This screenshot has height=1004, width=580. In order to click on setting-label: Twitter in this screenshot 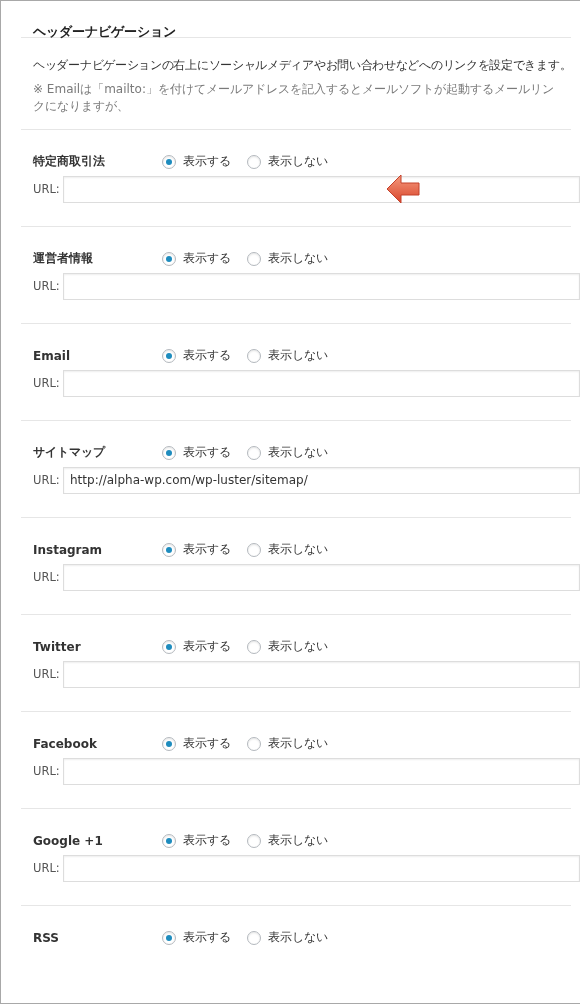, I will do `click(57, 646)`.